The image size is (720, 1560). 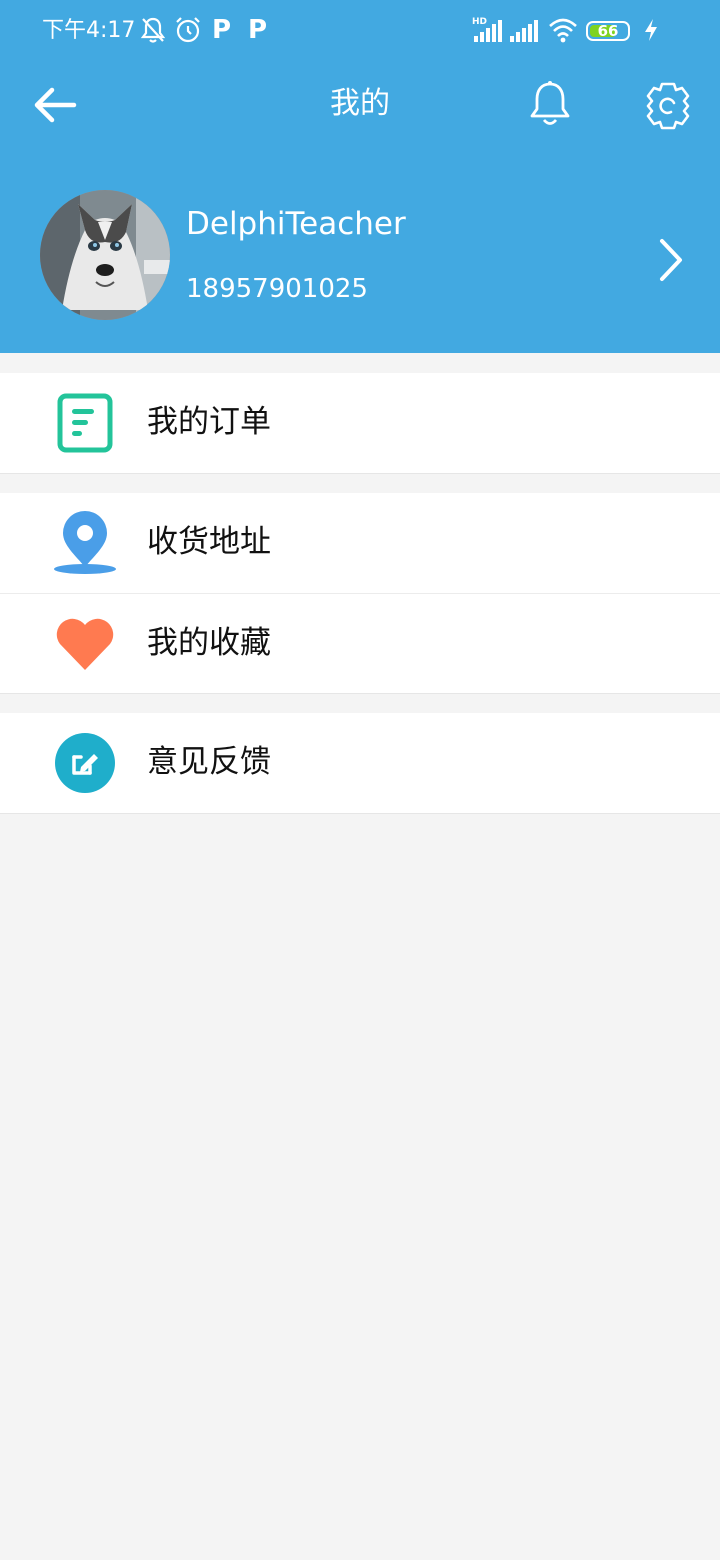 What do you see at coordinates (360, 255) in the screenshot?
I see `profile-card: DelphiTeacher 18957901025` at bounding box center [360, 255].